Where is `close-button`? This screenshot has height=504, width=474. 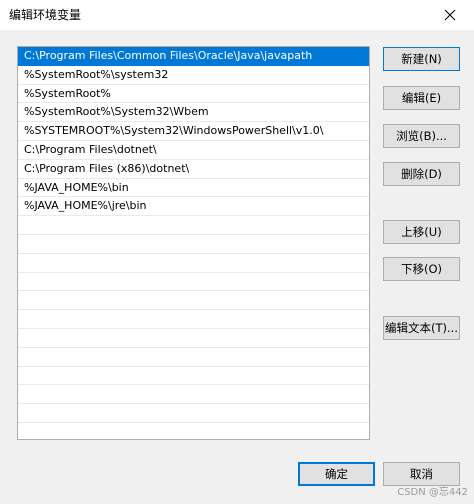 close-button is located at coordinates (450, 15).